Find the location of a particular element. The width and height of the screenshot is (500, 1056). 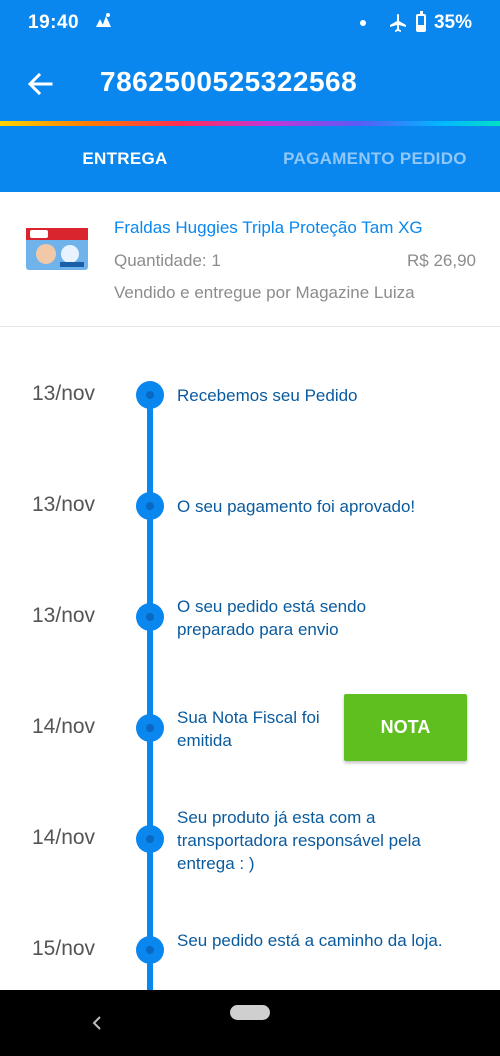

timeline-text: Recebemos seu Pedido is located at coordinates (267, 395).